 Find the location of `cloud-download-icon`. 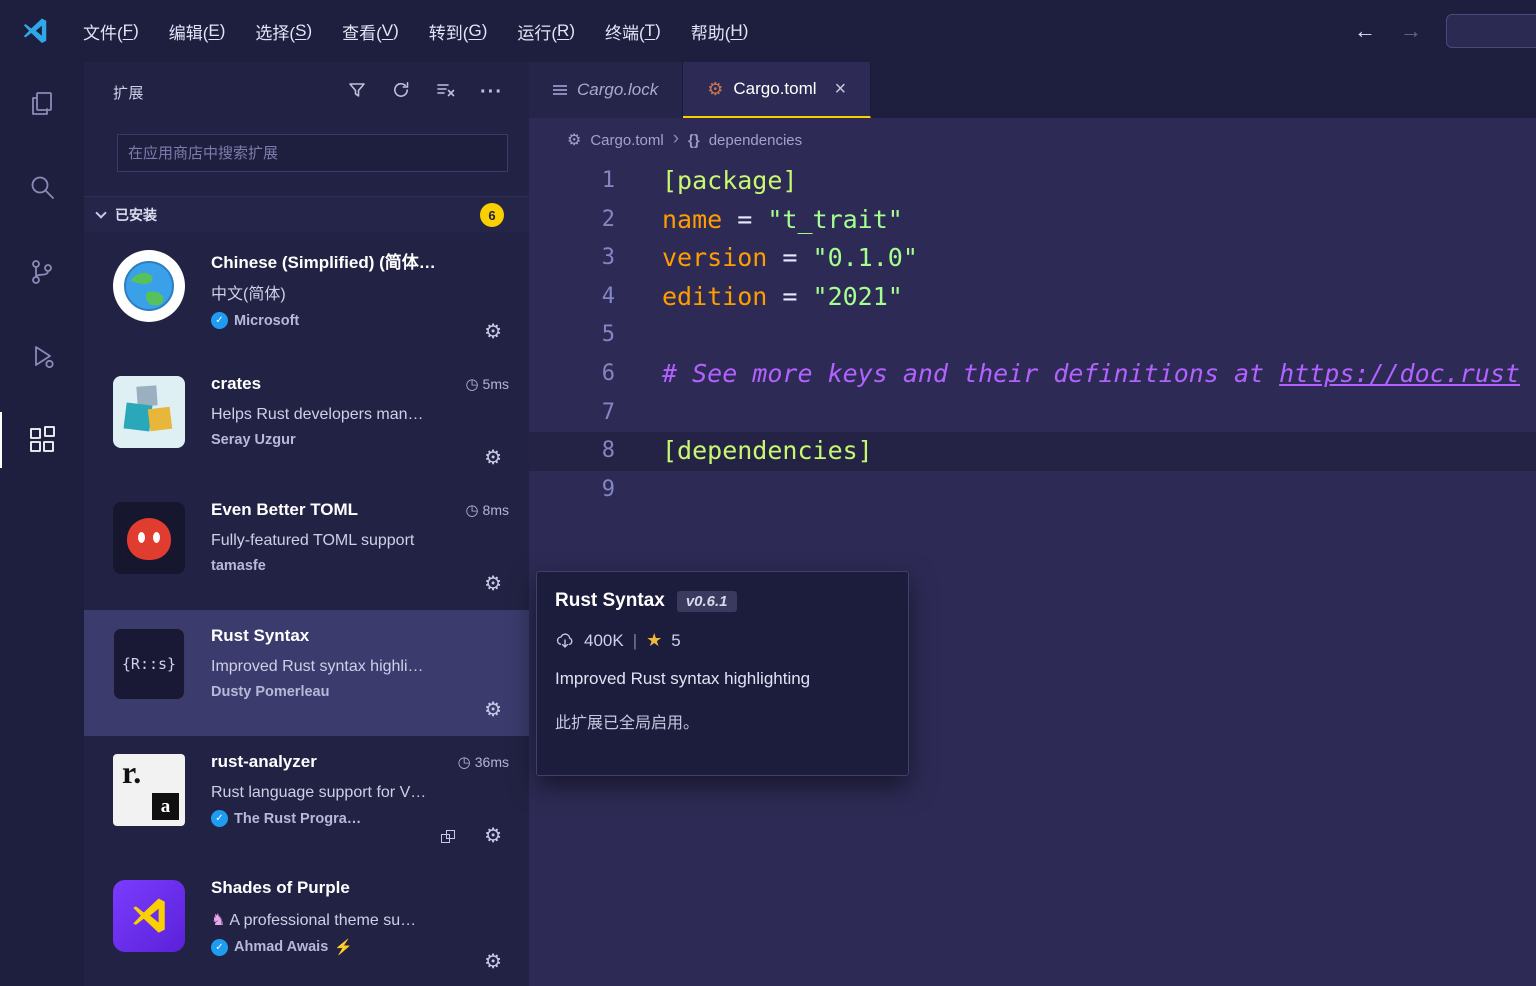

cloud-download-icon is located at coordinates (564, 640).